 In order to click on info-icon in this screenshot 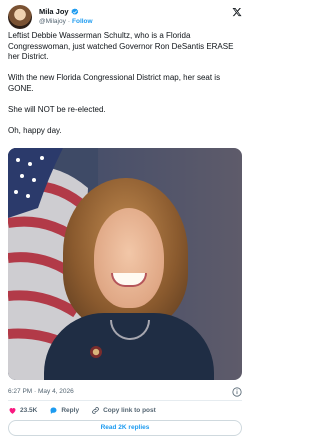, I will do `click(237, 392)`.